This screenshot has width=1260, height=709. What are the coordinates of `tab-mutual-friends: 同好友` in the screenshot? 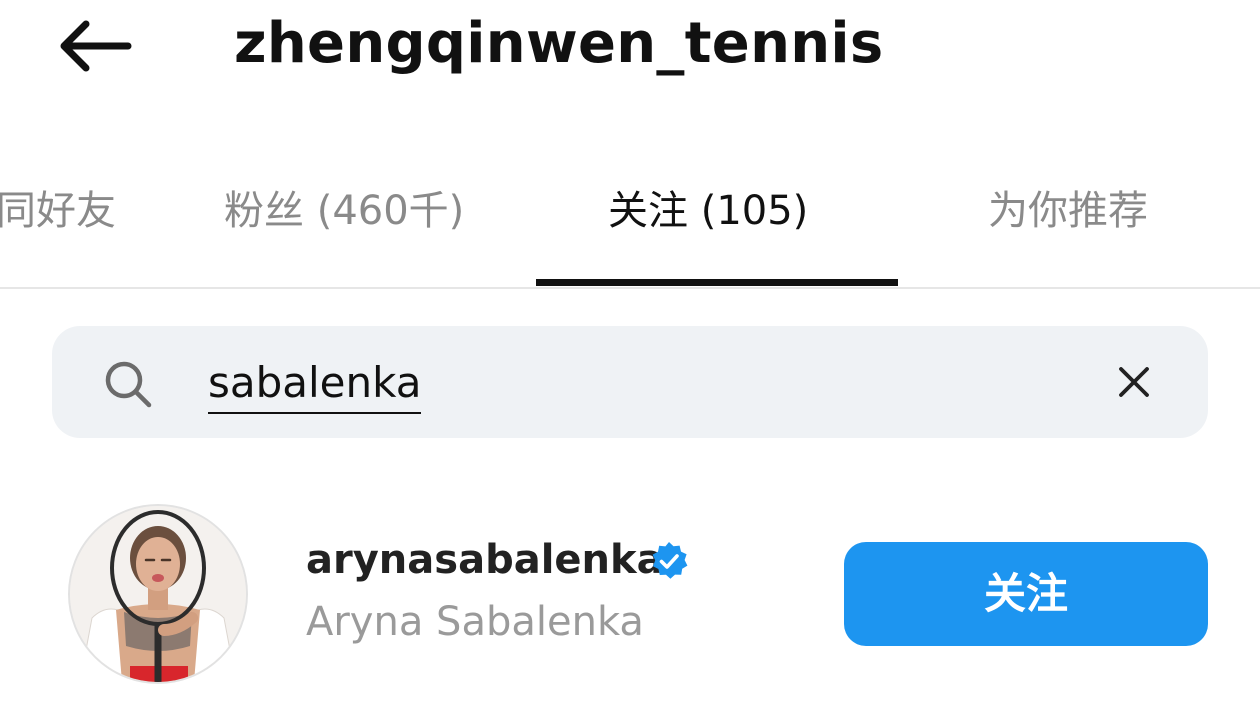 It's located at (58, 211).